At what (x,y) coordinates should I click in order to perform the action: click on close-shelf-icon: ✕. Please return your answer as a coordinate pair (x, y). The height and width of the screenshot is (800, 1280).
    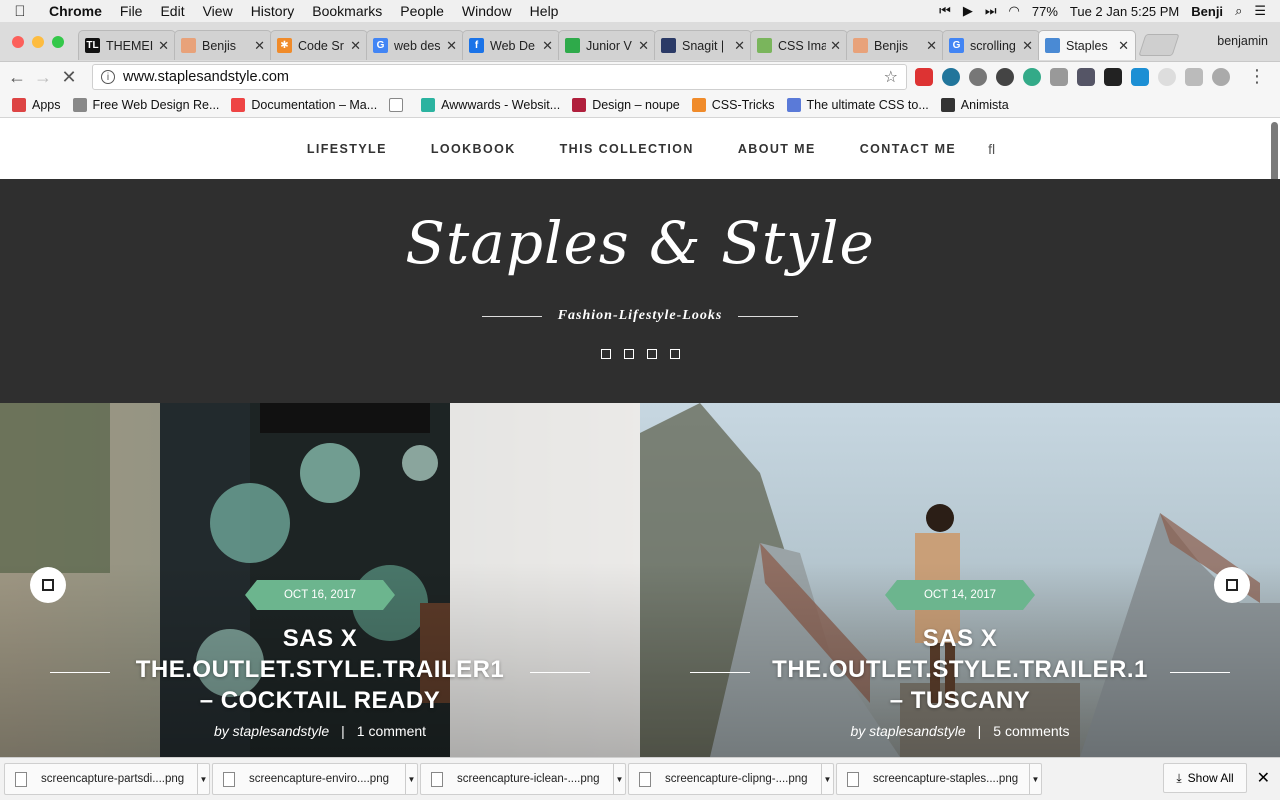
    Looking at the image, I should click on (1263, 778).